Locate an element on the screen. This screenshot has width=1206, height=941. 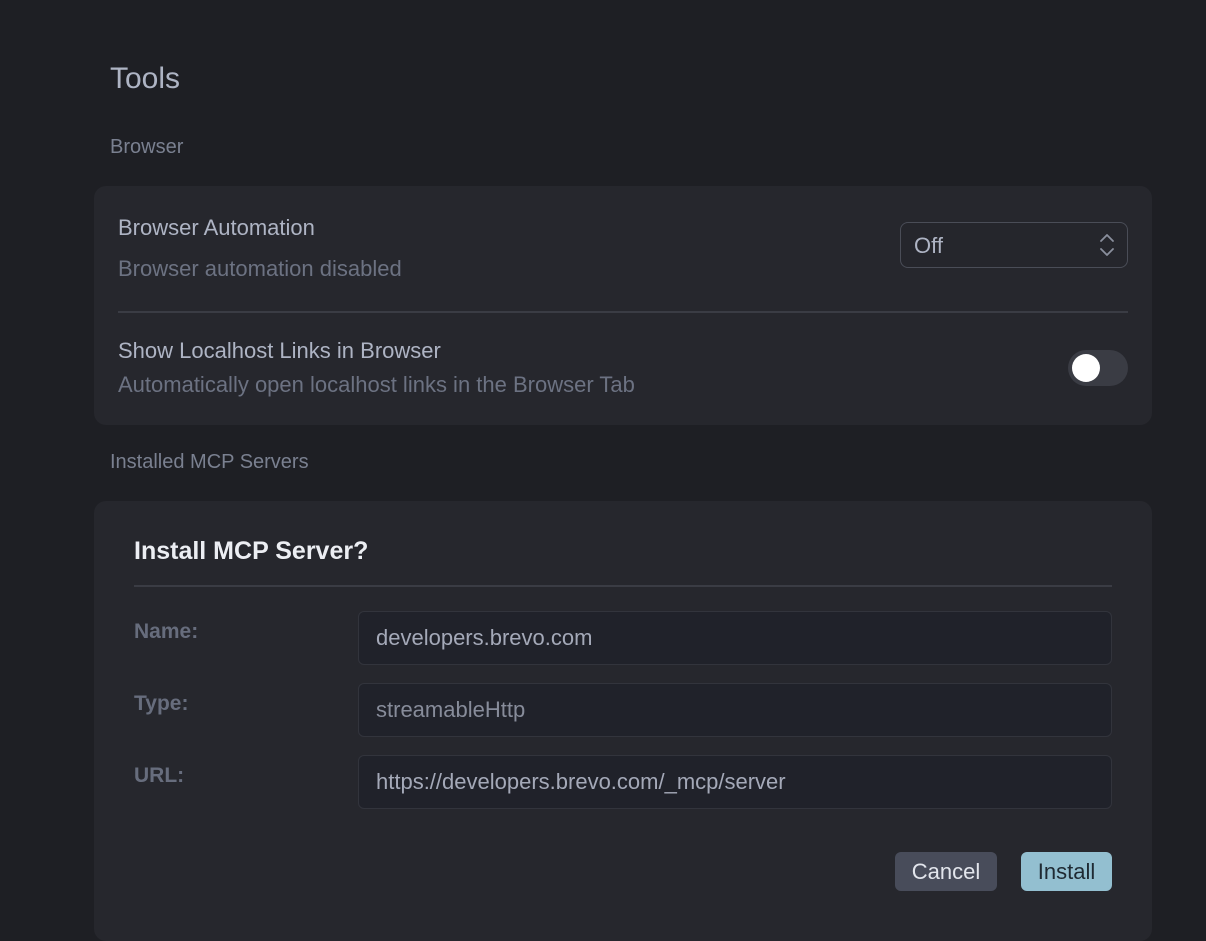
browser-automation-title: Browser Automation is located at coordinates (216, 227).